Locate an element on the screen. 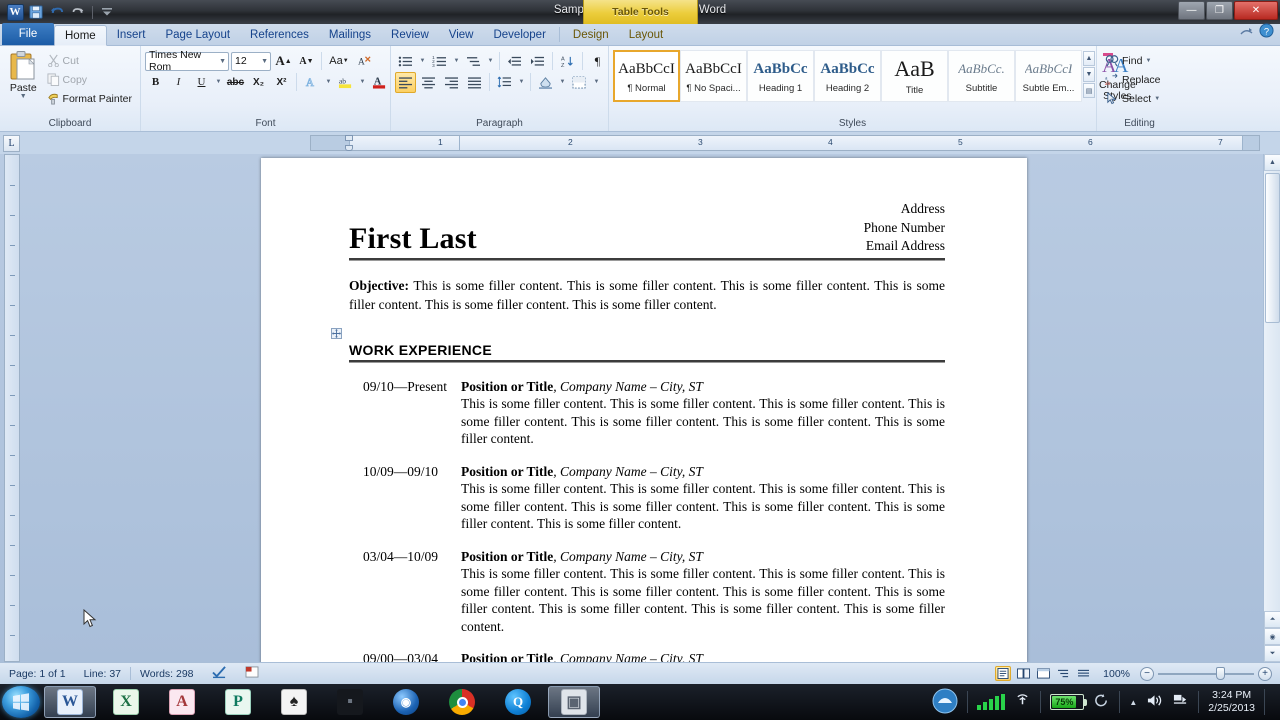 This screenshot has width=1280, height=720. tab-design: Design is located at coordinates (591, 34).